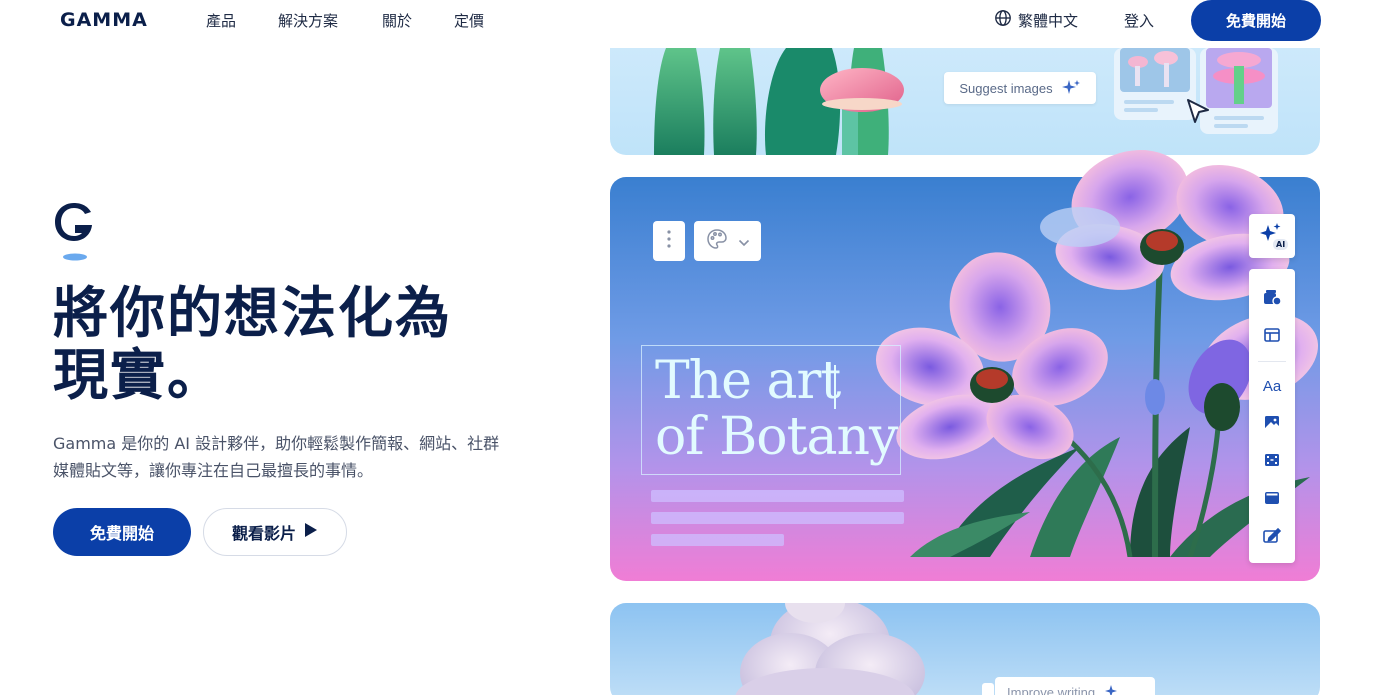 The image size is (1375, 695). Describe the element at coordinates (104, 20) in the screenshot. I see `gamma-logo: GAMMA` at that location.